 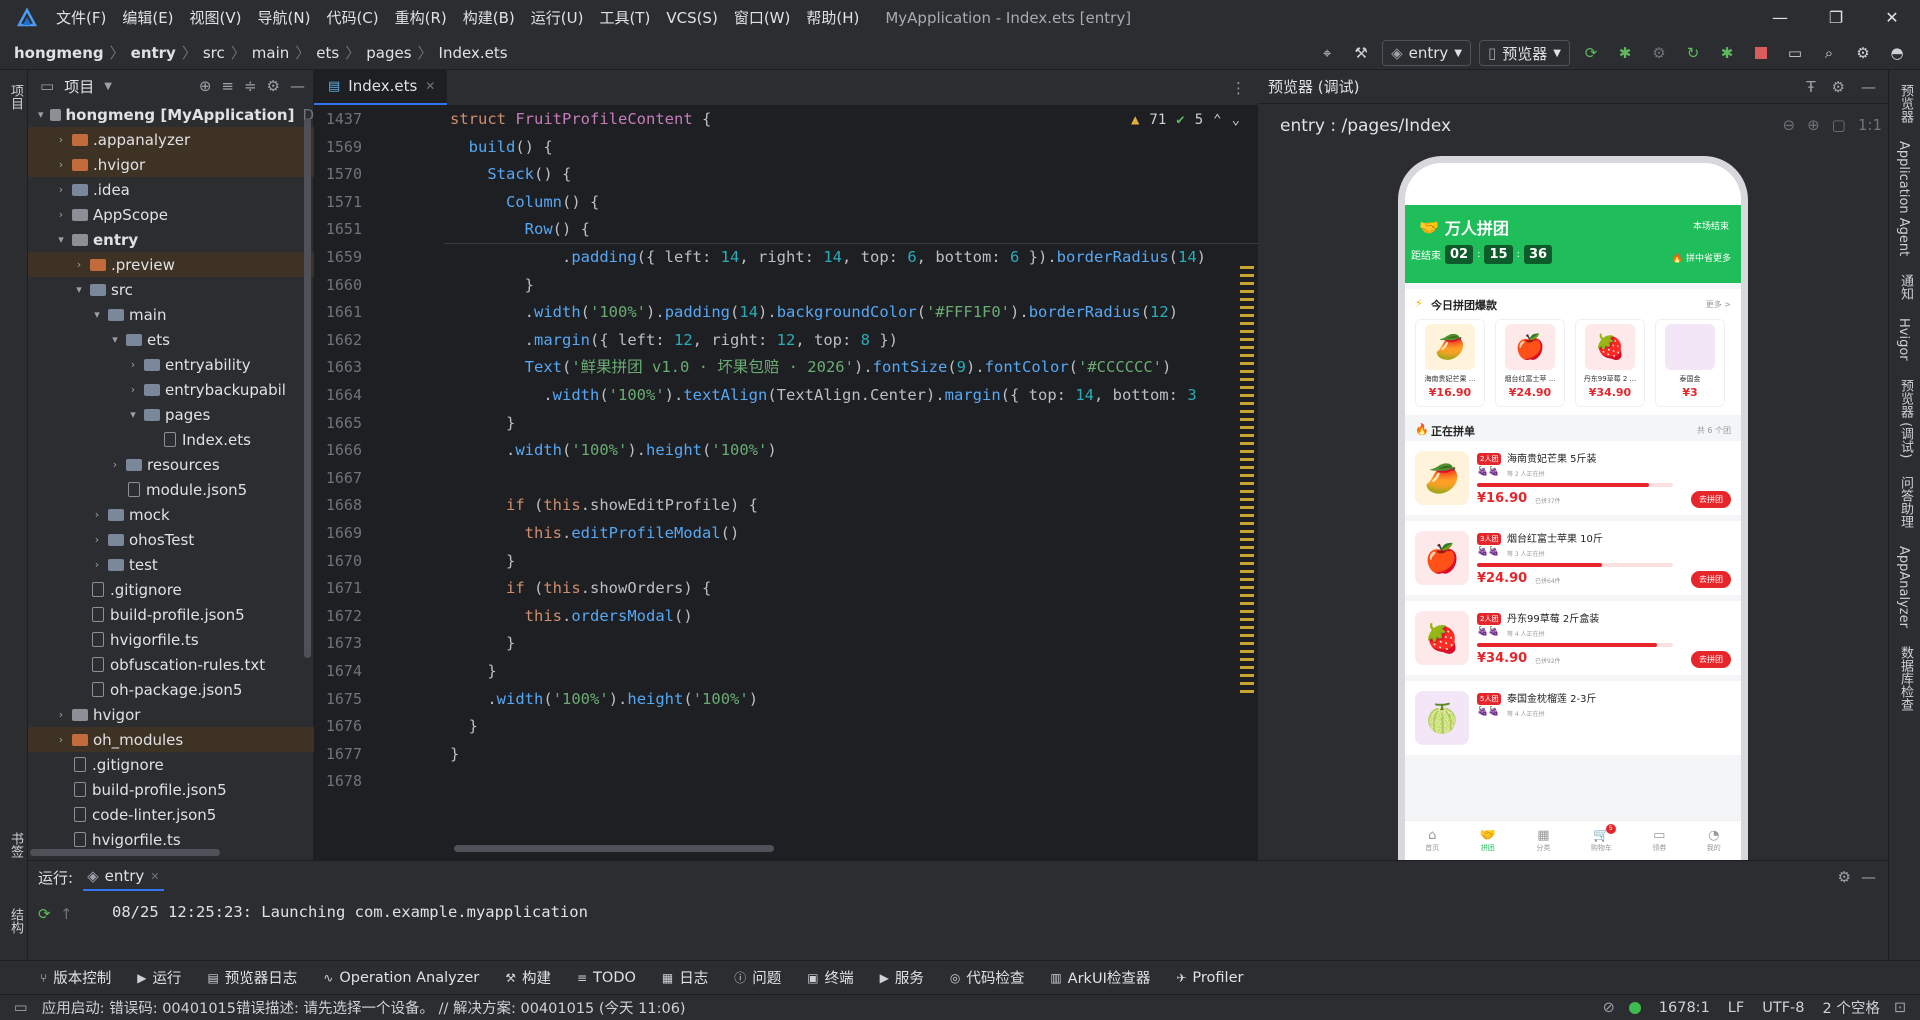 I want to click on stop-icon, so click(x=1761, y=53).